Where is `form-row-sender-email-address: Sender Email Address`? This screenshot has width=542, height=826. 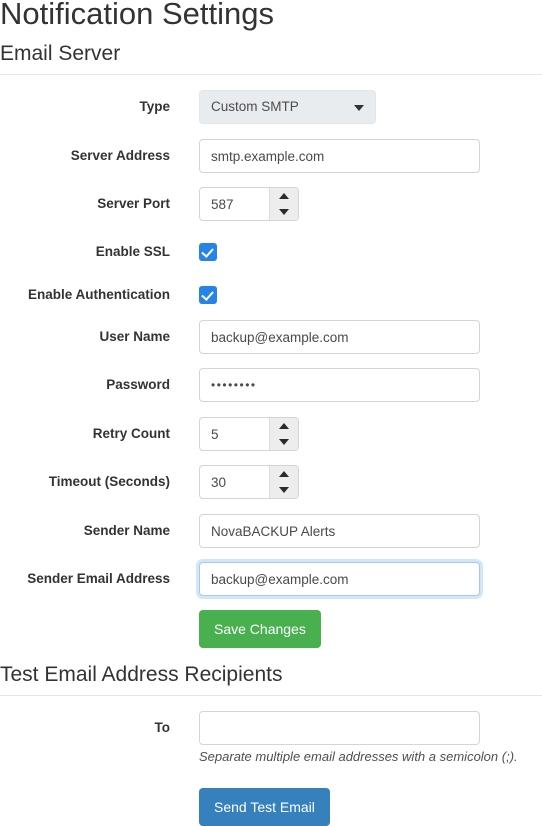 form-row-sender-email-address: Sender Email Address is located at coordinates (271, 579).